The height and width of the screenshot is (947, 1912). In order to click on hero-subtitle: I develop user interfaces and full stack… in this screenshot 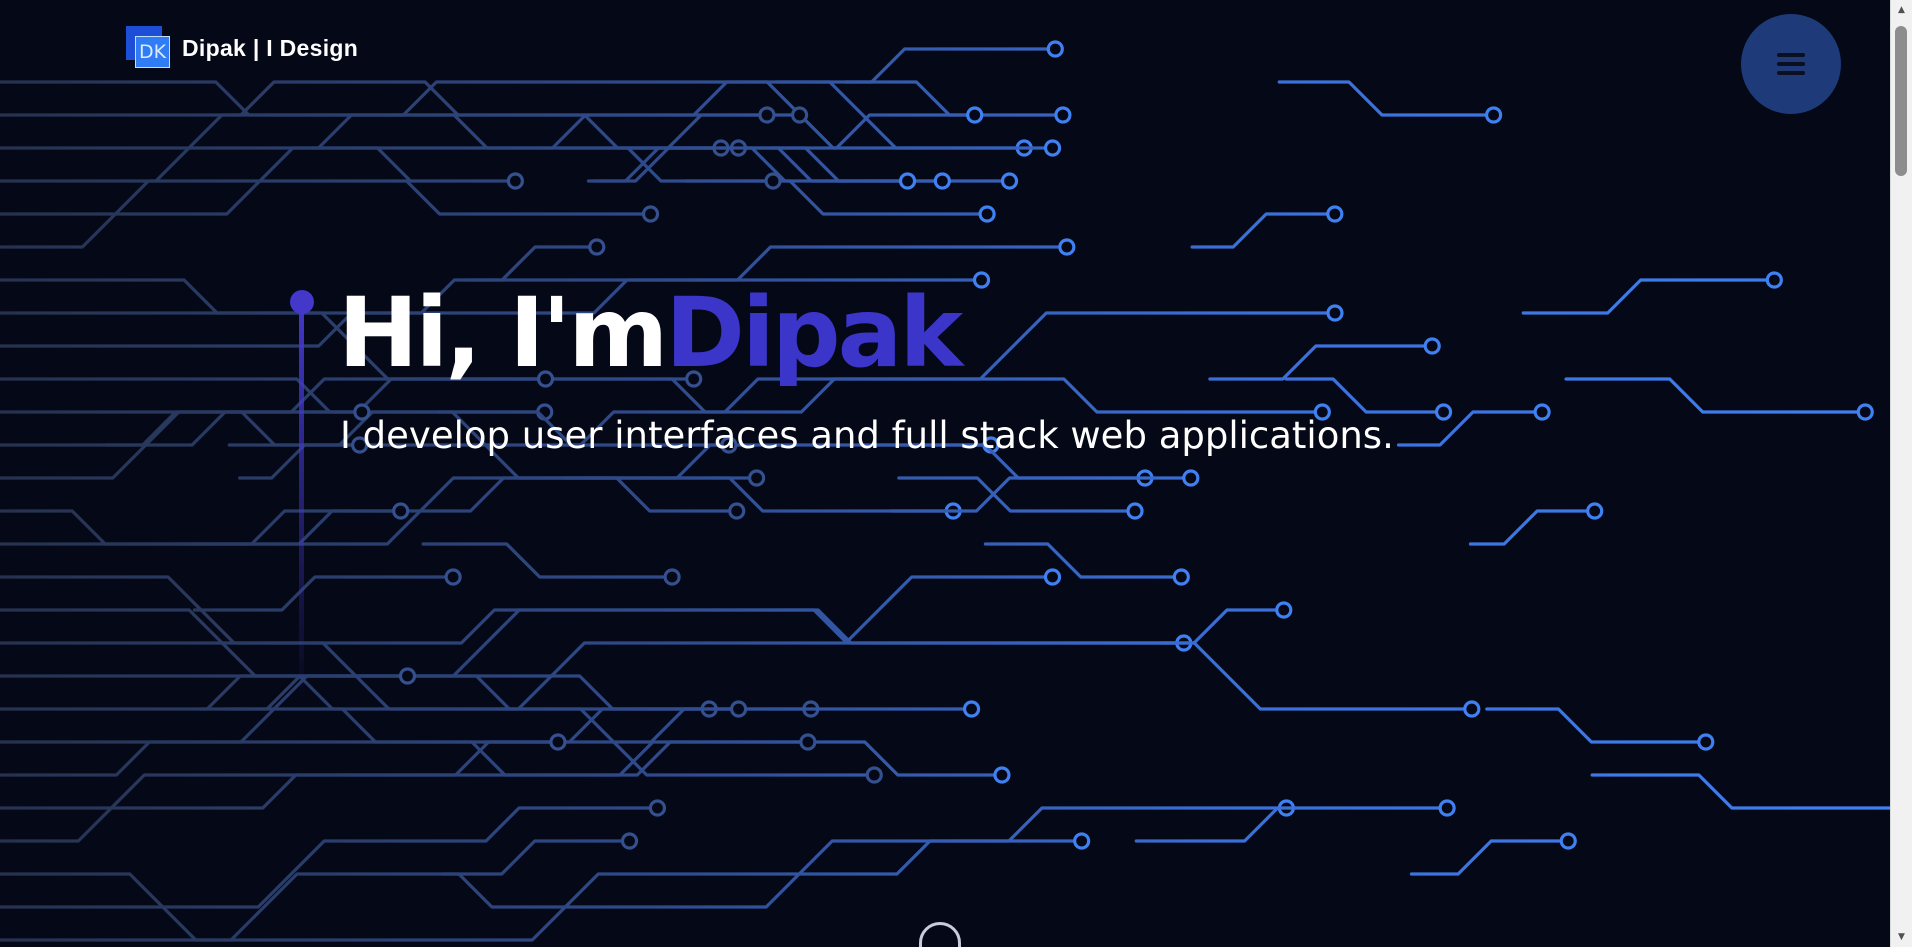, I will do `click(867, 435)`.